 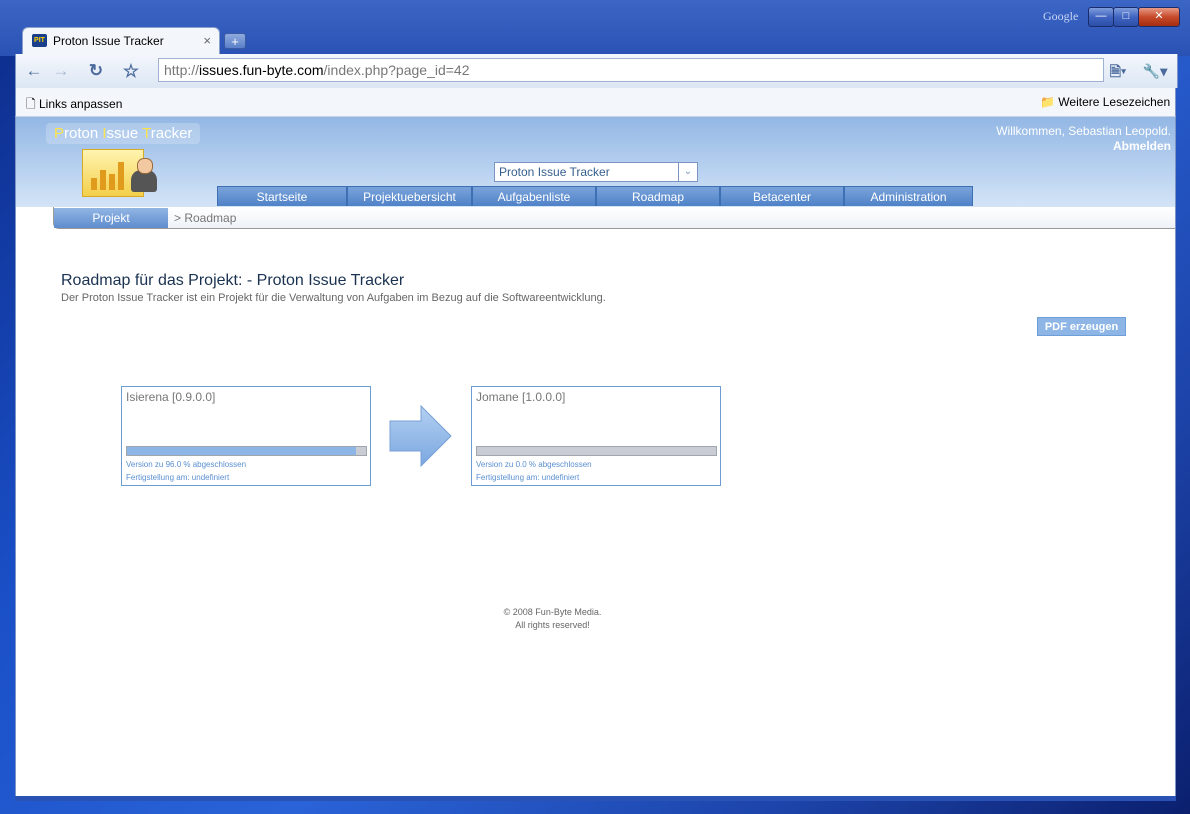 I want to click on version-status: Version zu 0.0 % abgeschlossen, so click(x=534, y=464).